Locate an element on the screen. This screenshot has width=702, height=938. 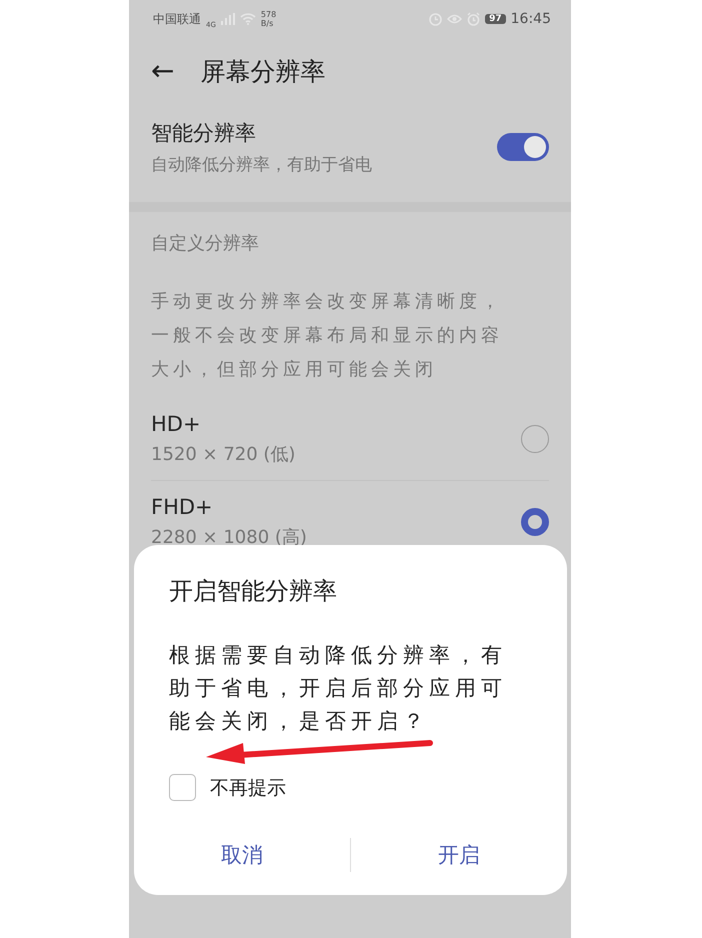
cancel-button: 取消 is located at coordinates (242, 855).